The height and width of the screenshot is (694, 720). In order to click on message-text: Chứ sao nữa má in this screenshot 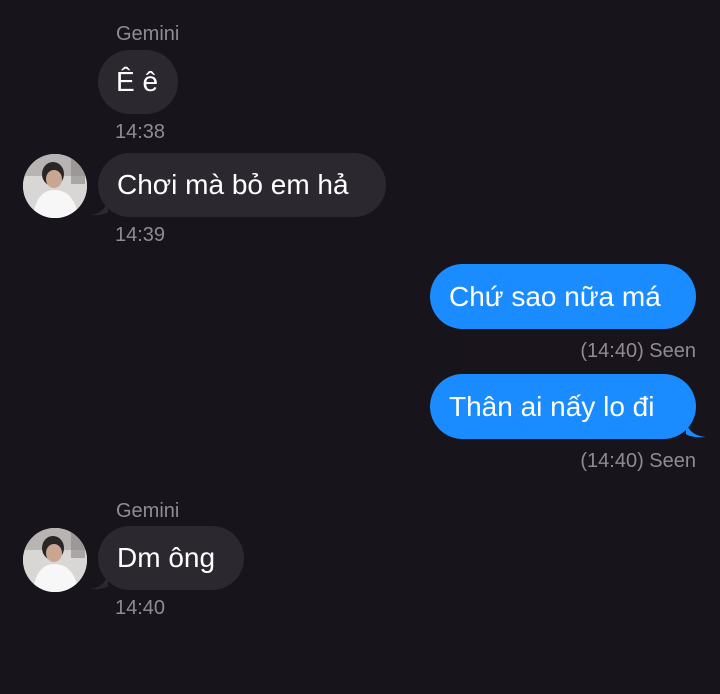, I will do `click(555, 296)`.